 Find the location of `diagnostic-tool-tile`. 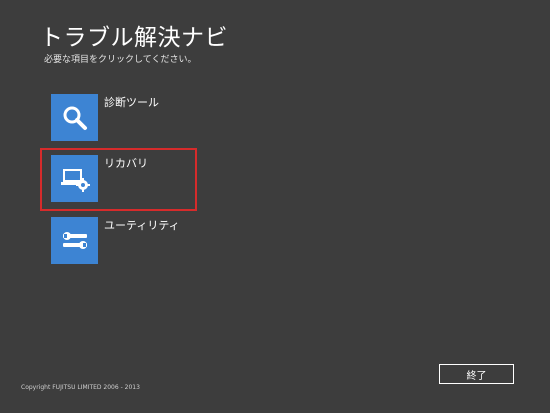

diagnostic-tool-tile is located at coordinates (74, 117).